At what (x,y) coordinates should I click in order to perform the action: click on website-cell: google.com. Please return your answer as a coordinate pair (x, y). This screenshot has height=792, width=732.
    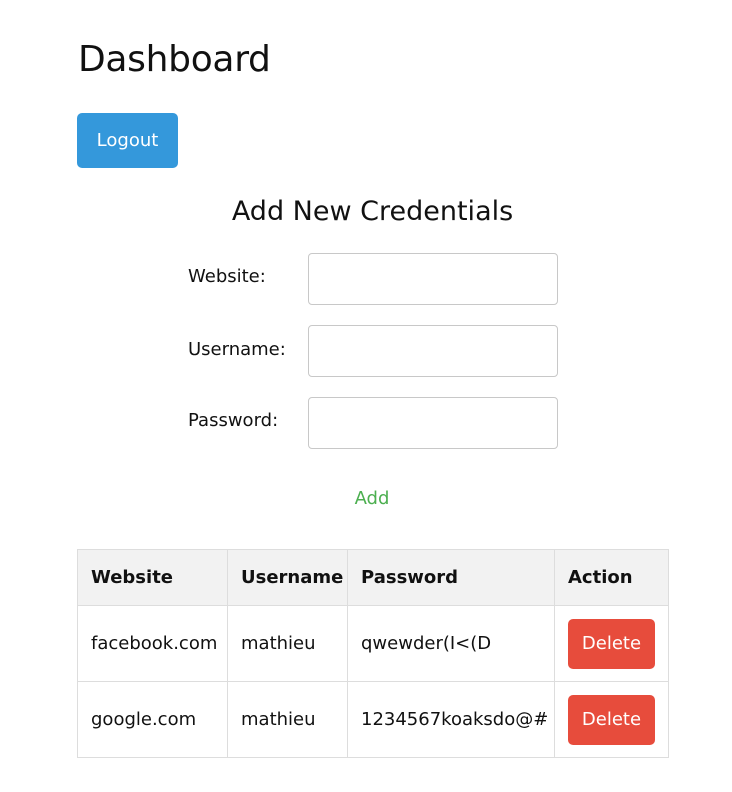
    Looking at the image, I should click on (152, 719).